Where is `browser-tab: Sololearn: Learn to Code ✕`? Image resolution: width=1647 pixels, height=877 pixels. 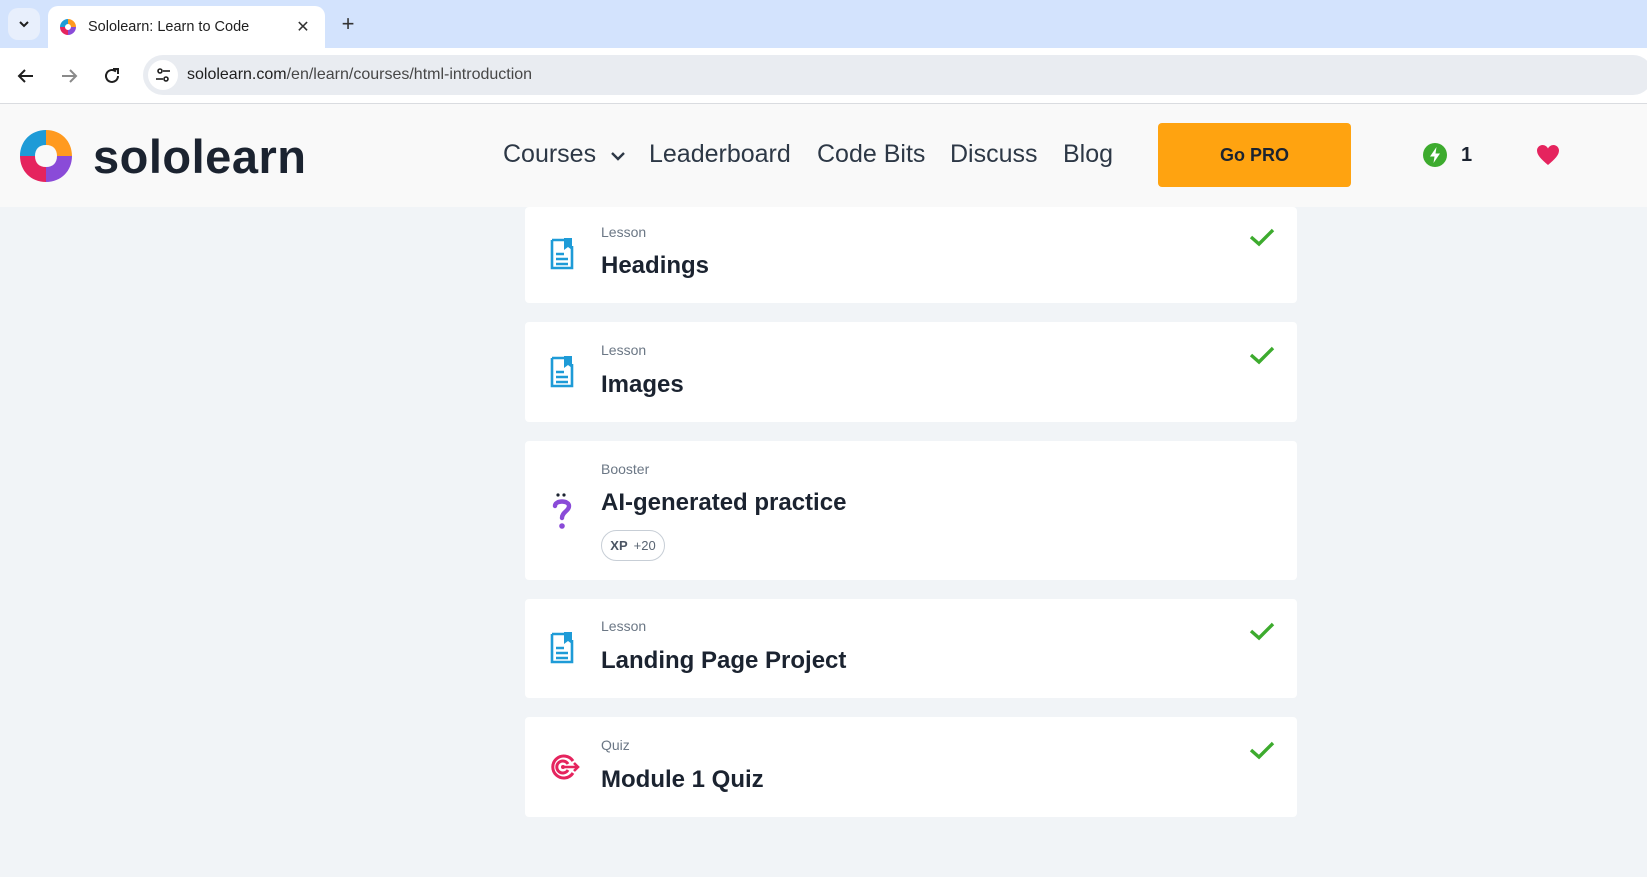 browser-tab: Sololearn: Learn to Code ✕ is located at coordinates (186, 27).